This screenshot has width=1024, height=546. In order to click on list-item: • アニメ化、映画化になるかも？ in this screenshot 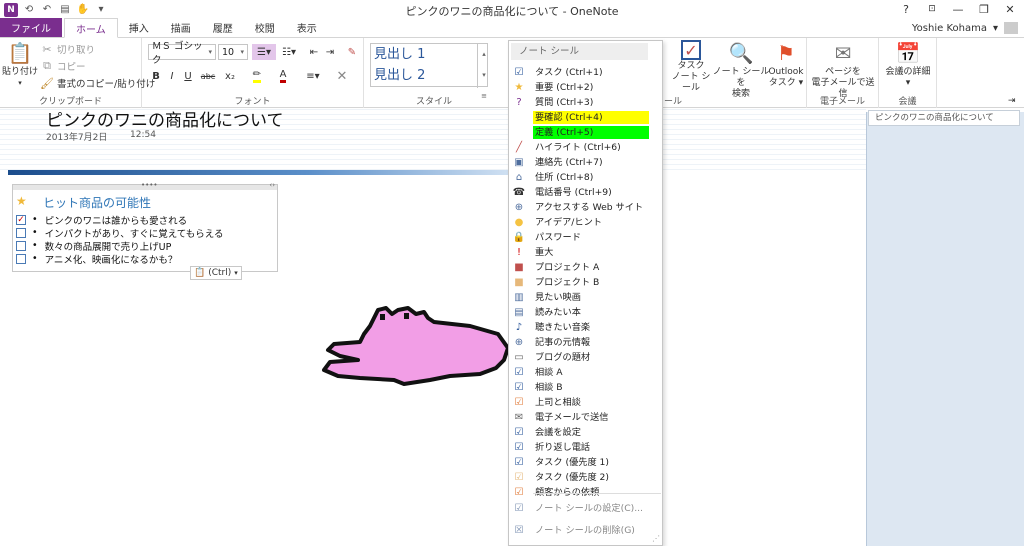, I will do `click(96, 259)`.